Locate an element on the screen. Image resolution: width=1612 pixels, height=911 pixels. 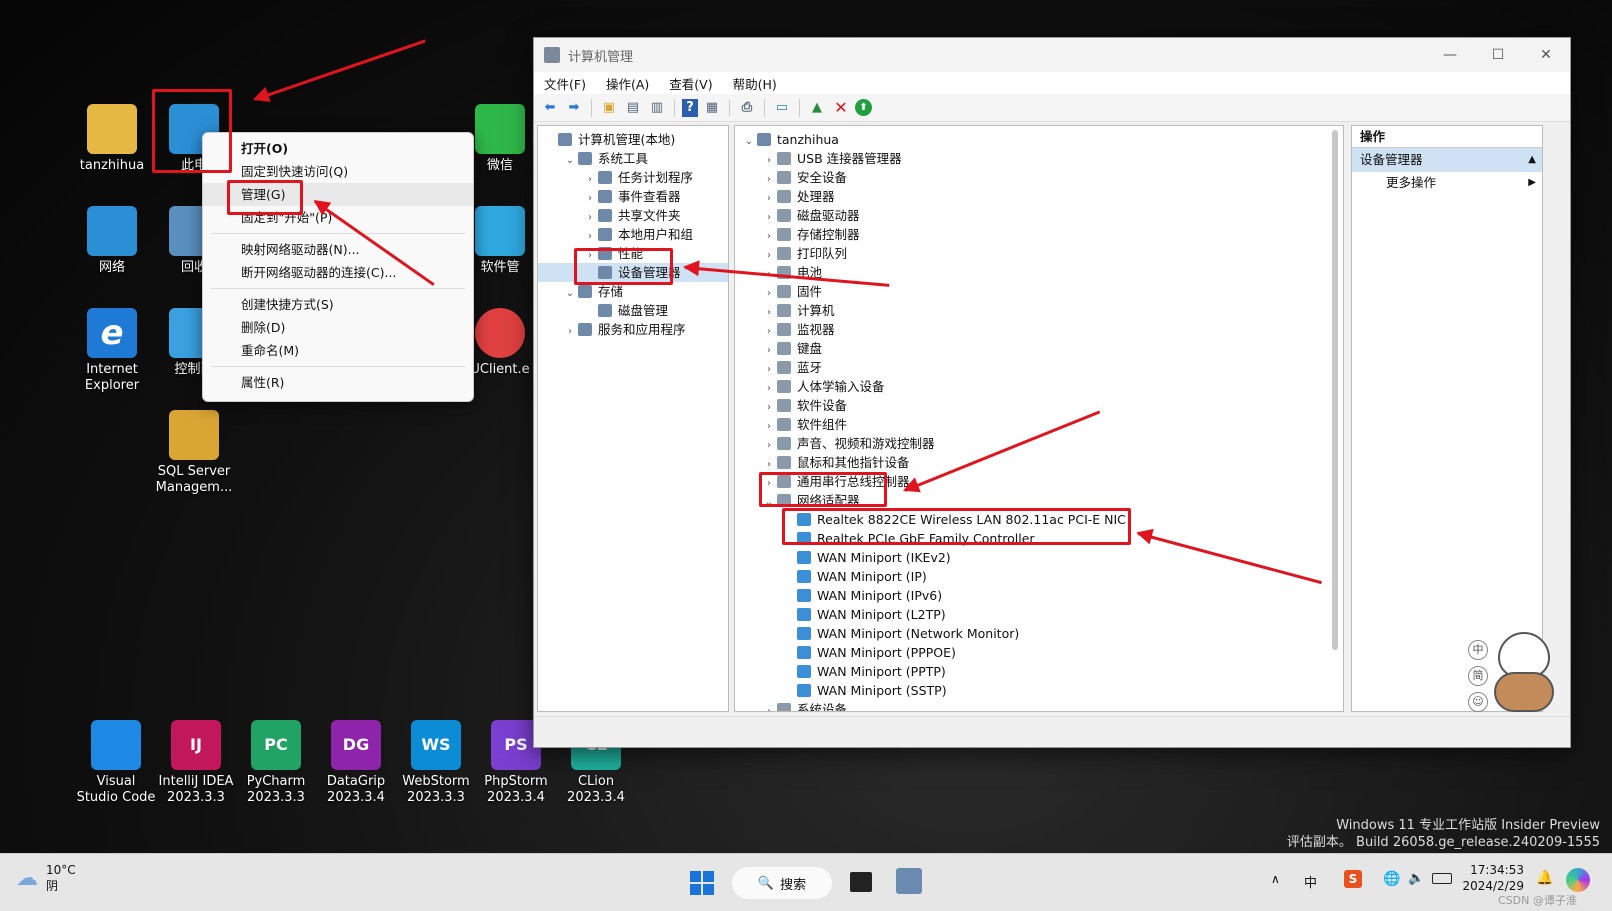
tree-node: › 电池 is located at coordinates (1039, 272).